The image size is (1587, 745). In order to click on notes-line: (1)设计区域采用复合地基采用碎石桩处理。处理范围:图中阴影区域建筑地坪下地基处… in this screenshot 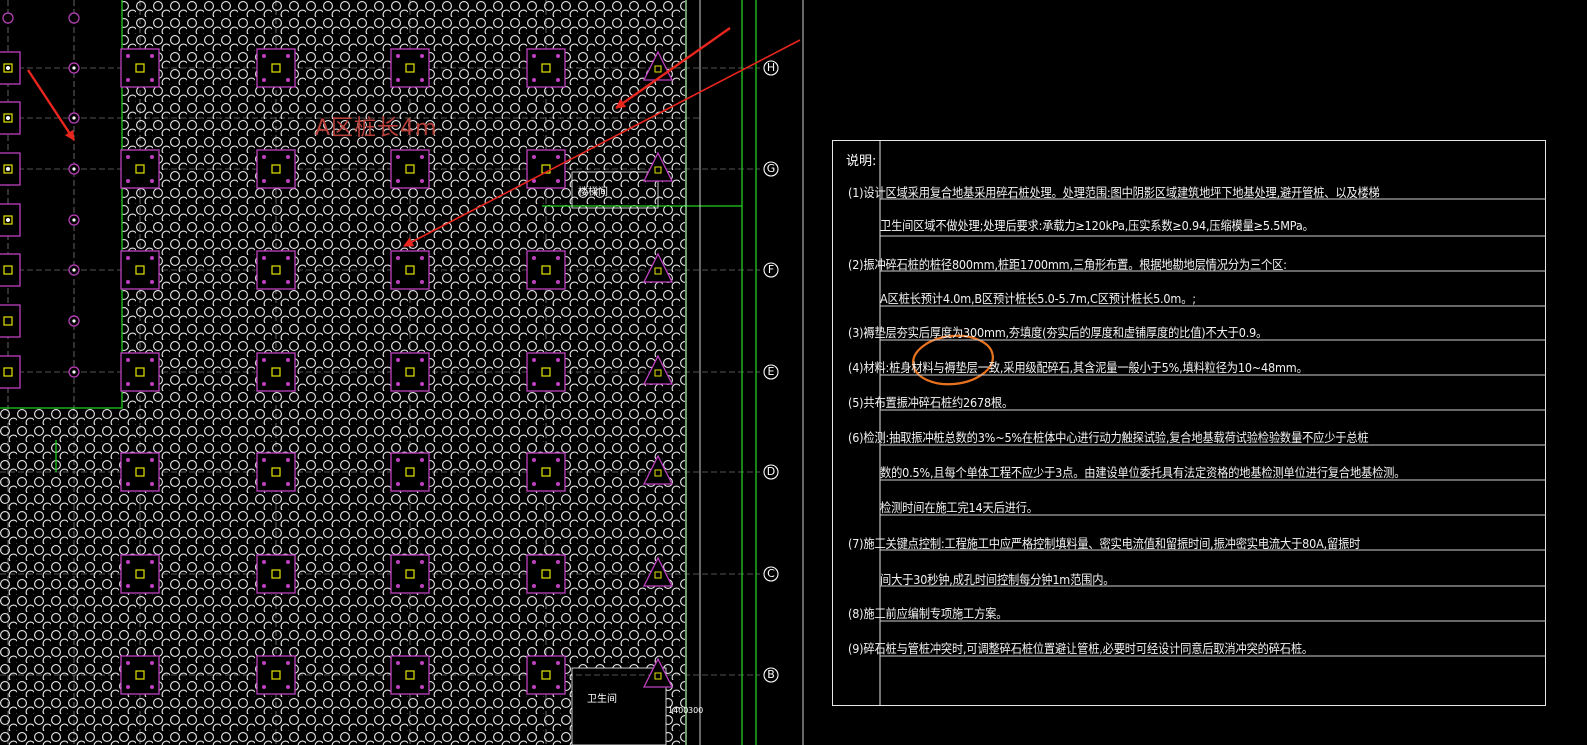, I will do `click(1114, 192)`.